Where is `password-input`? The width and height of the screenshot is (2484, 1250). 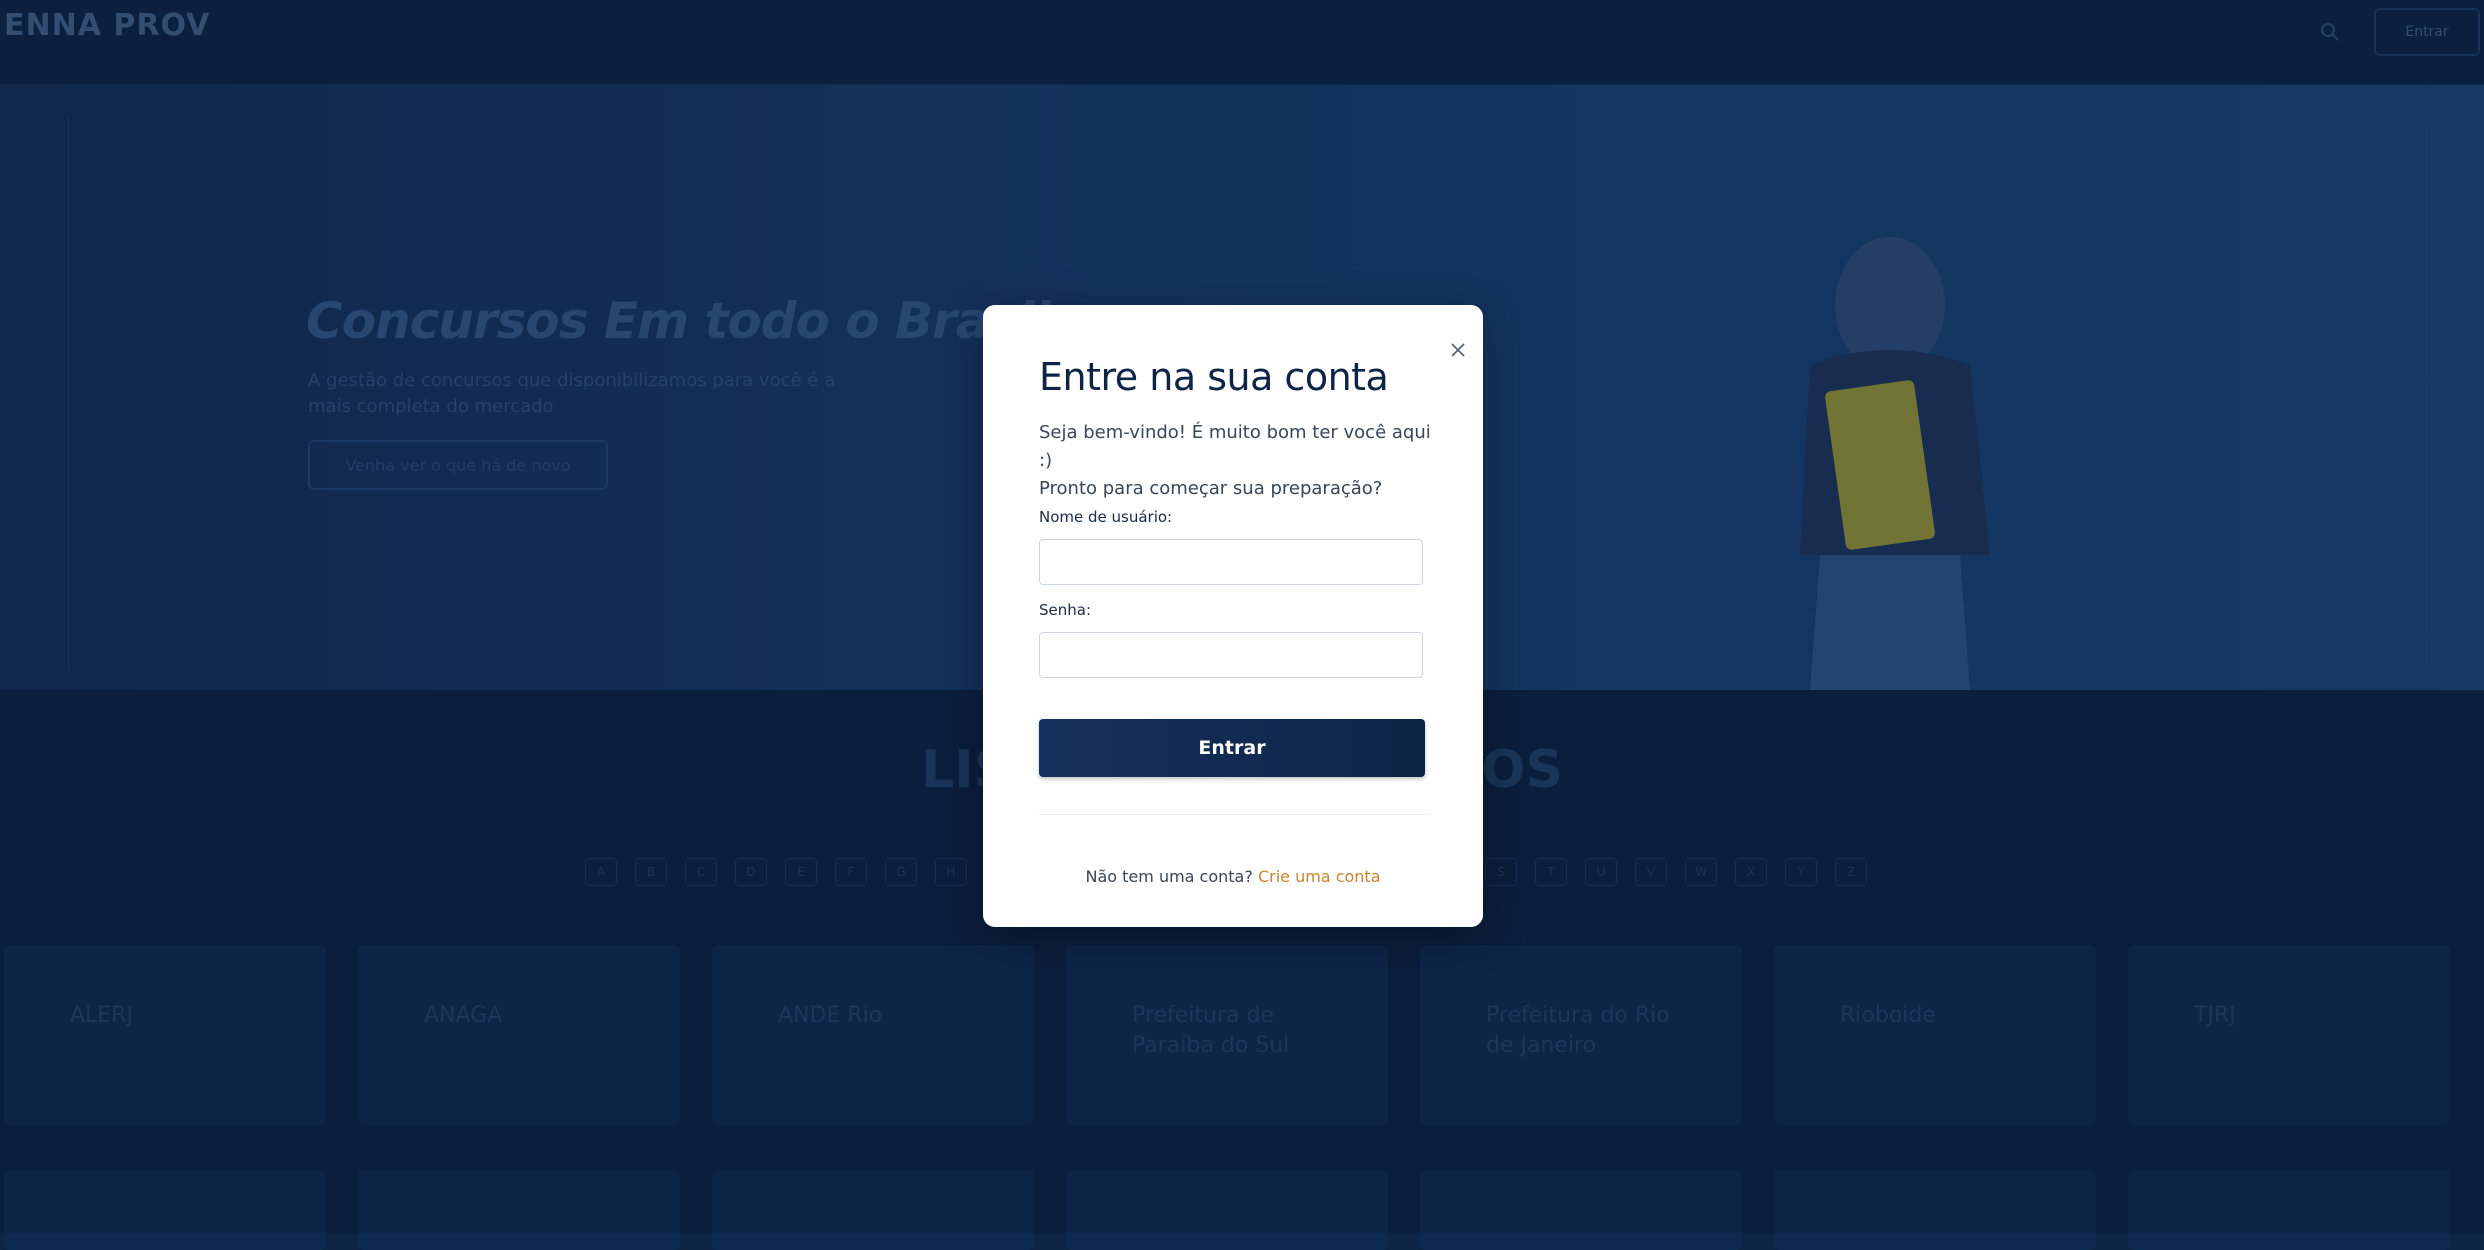 password-input is located at coordinates (1231, 655).